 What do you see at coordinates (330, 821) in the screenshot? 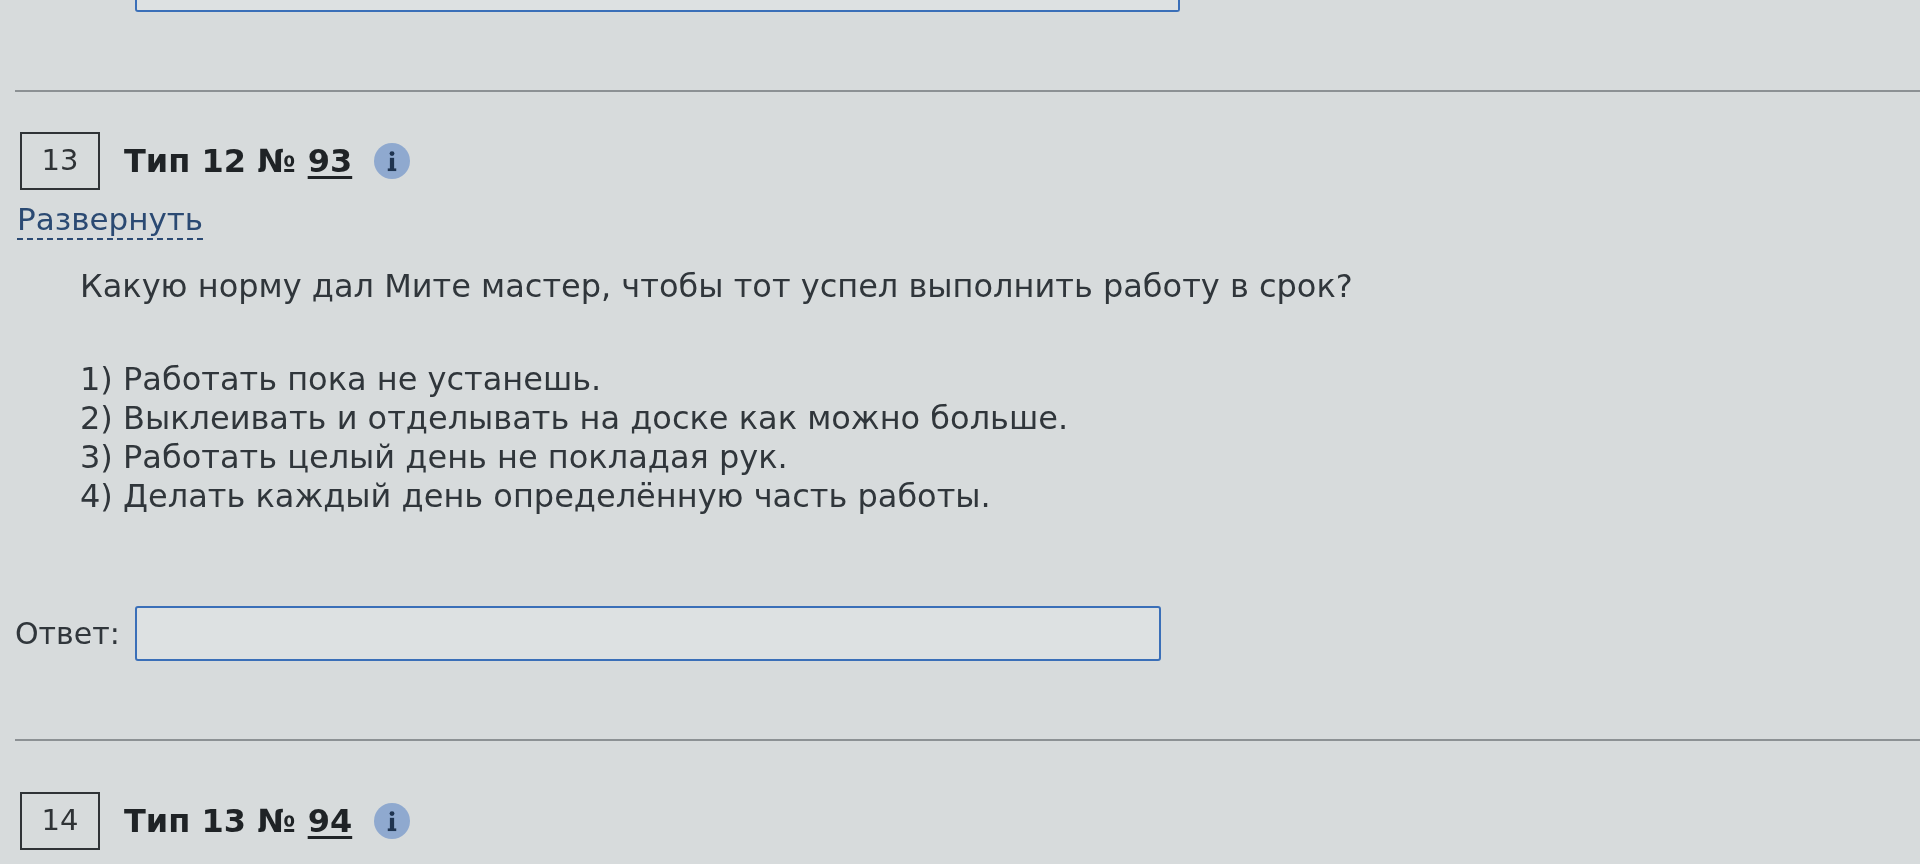
I see `task-id-link: 94` at bounding box center [330, 821].